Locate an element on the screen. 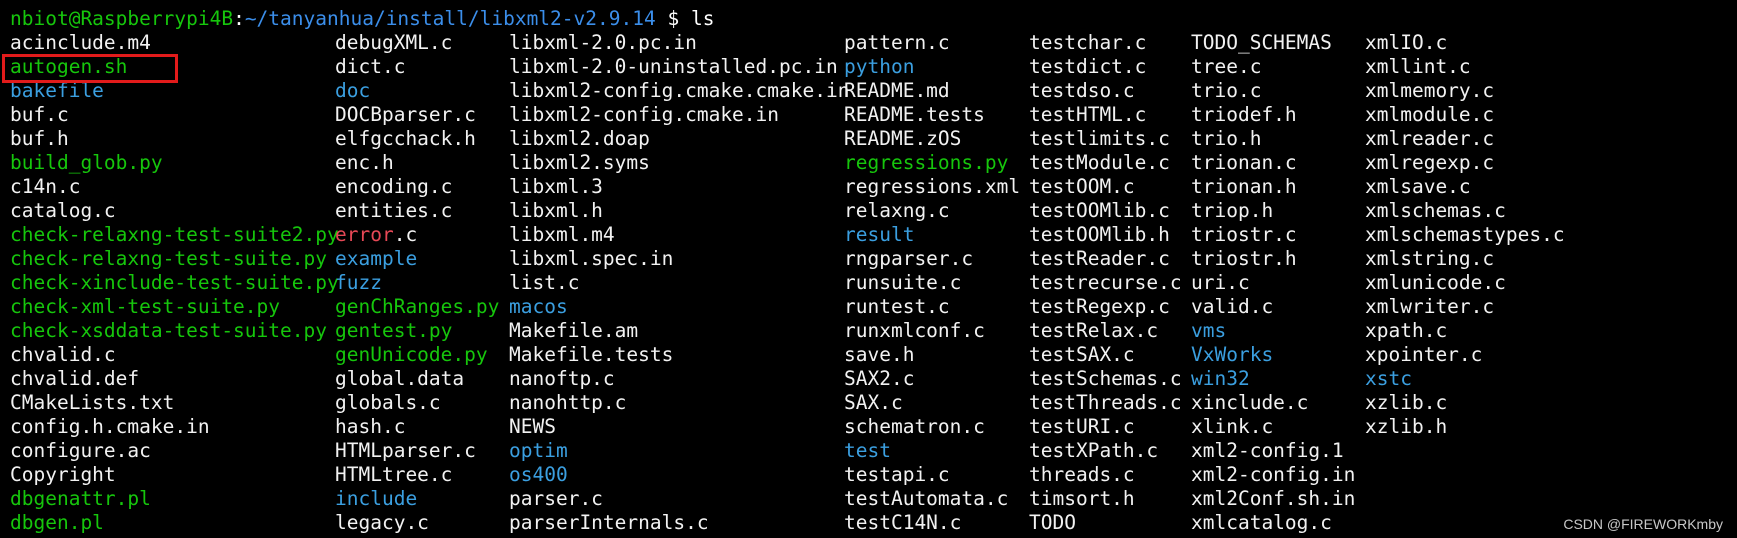 The image size is (1737, 538). prompt-user-host: nbiot@Raspberrypi4B is located at coordinates (122, 18).